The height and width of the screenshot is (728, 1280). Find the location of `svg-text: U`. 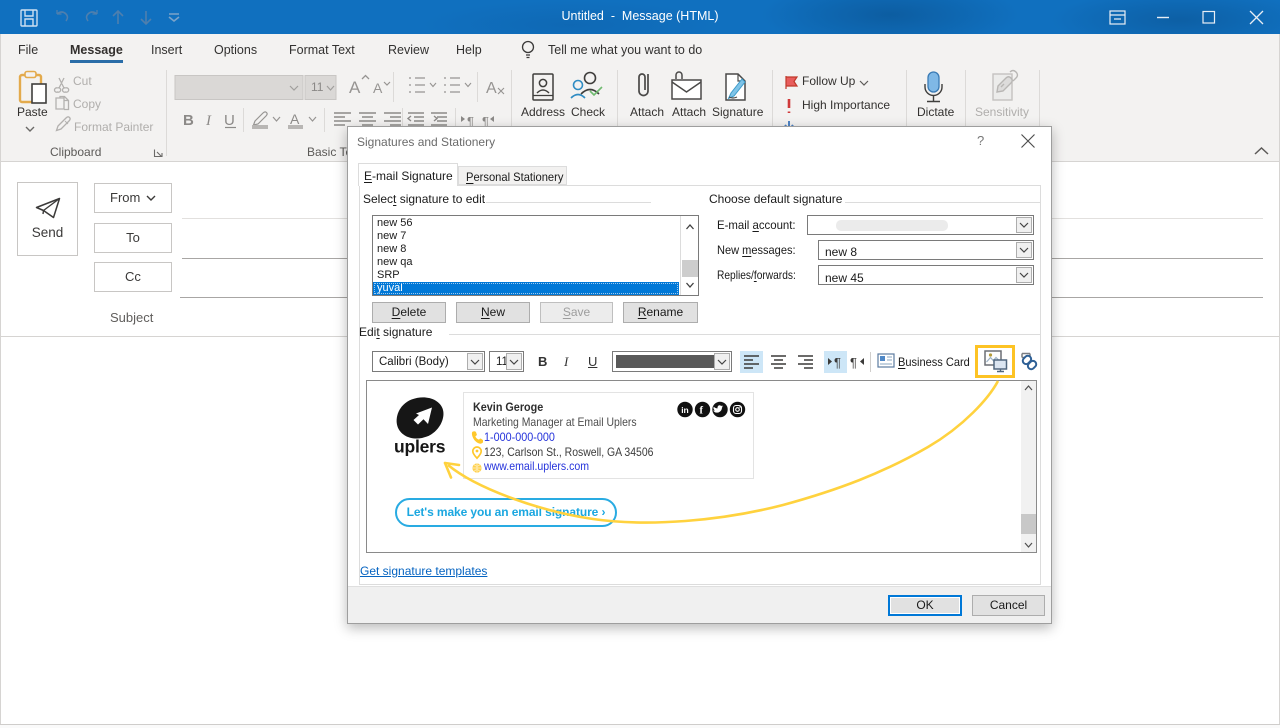

svg-text: U is located at coordinates (229, 120).